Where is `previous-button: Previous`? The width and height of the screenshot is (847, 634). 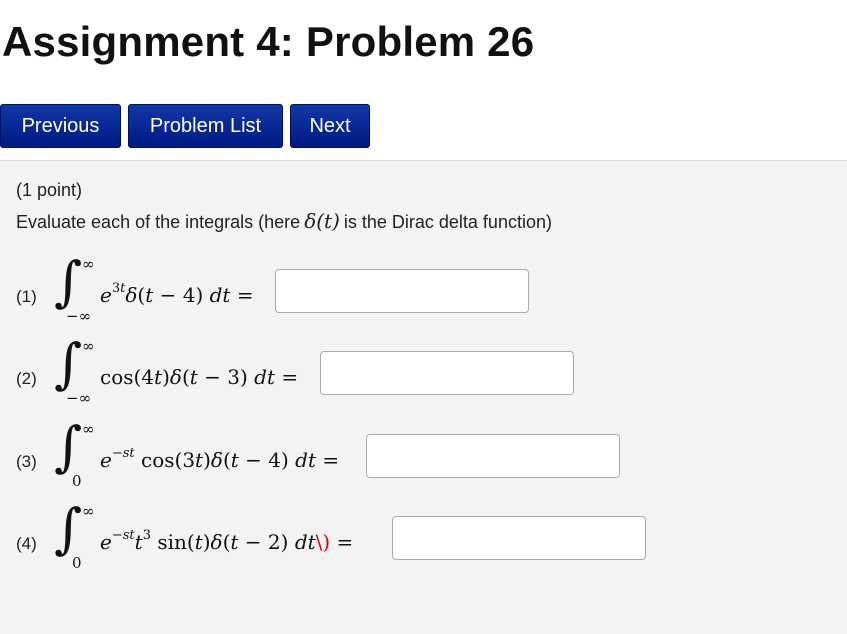 previous-button: Previous is located at coordinates (60, 126).